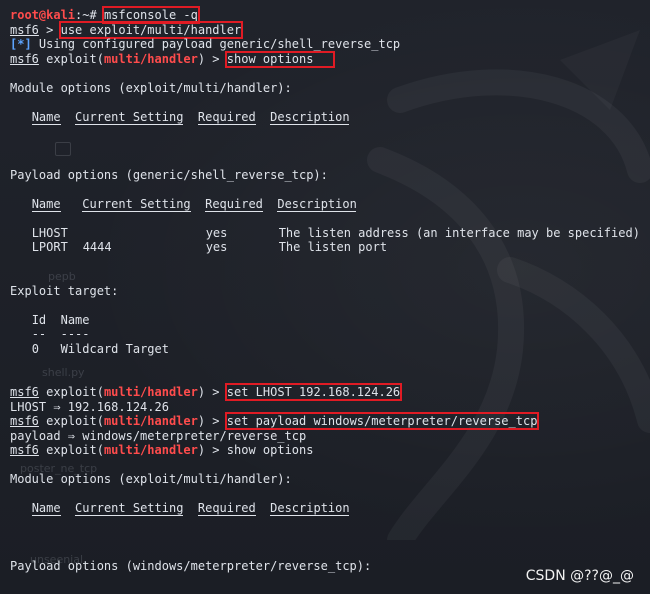  Describe the element at coordinates (313, 392) in the screenshot. I see `command-set-lhost: set LHOST 192.168.124.26` at that location.